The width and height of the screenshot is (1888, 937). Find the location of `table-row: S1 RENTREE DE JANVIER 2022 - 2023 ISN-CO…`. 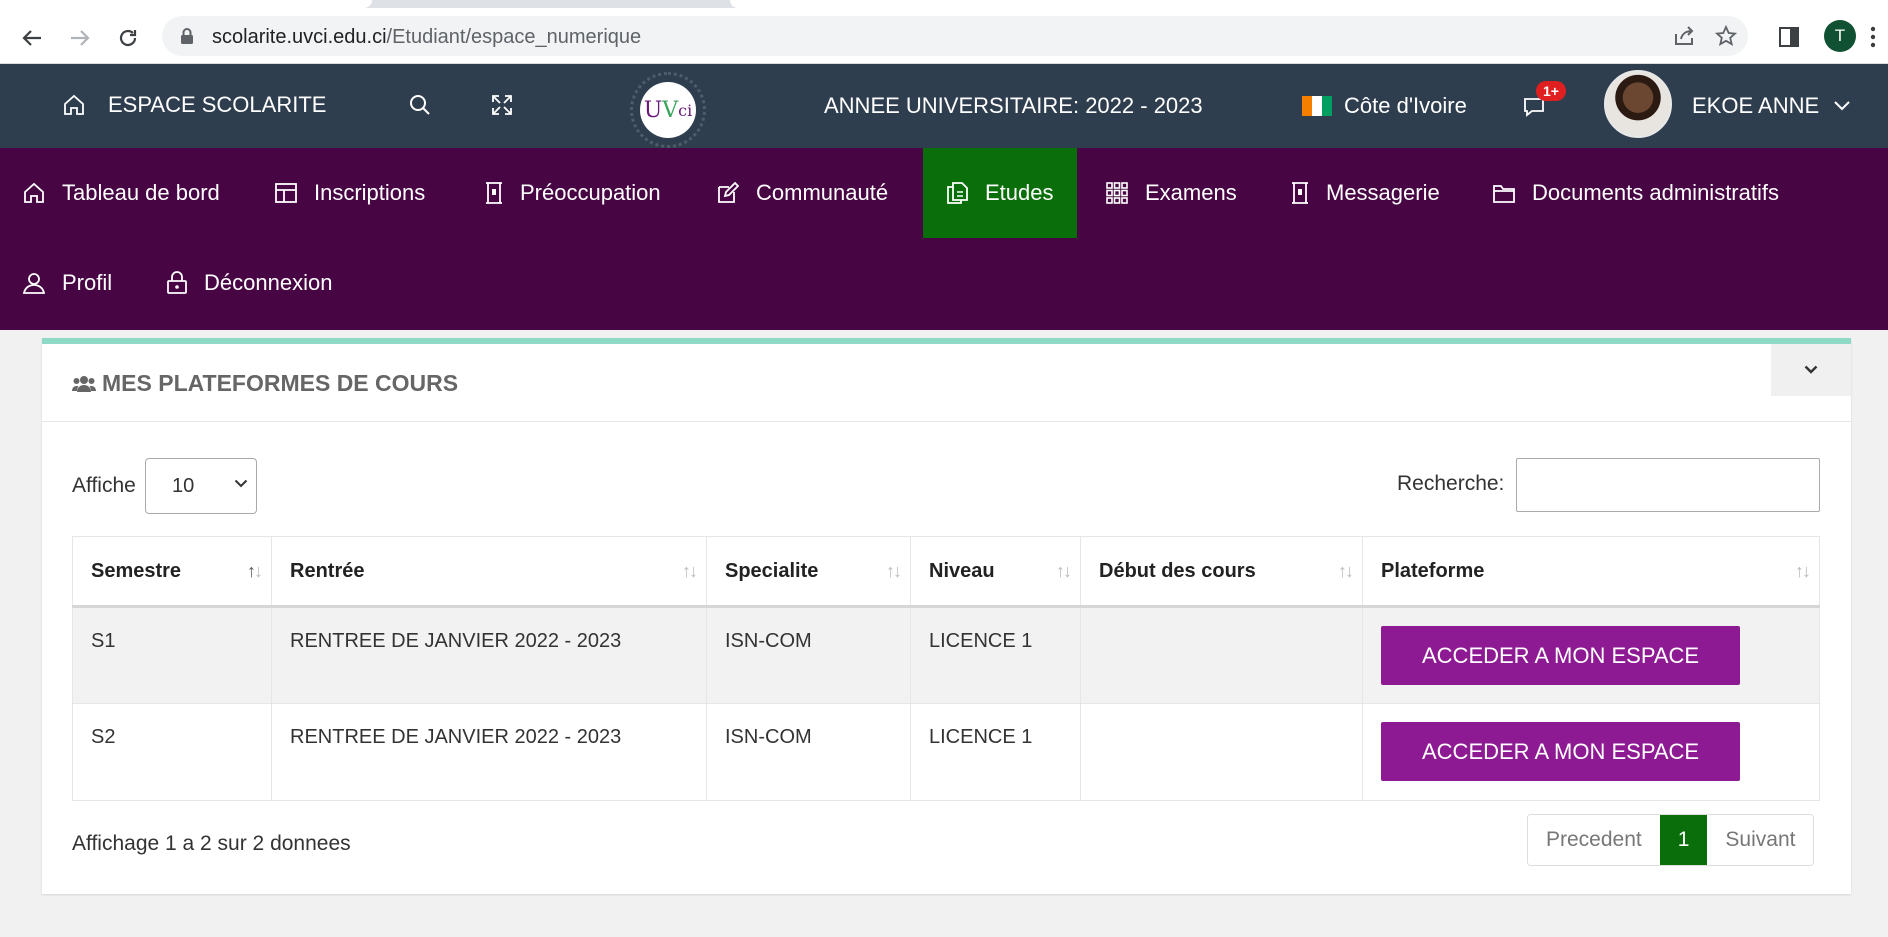

table-row: S1 RENTREE DE JANVIER 2022 - 2023 ISN-CO… is located at coordinates (946, 655).